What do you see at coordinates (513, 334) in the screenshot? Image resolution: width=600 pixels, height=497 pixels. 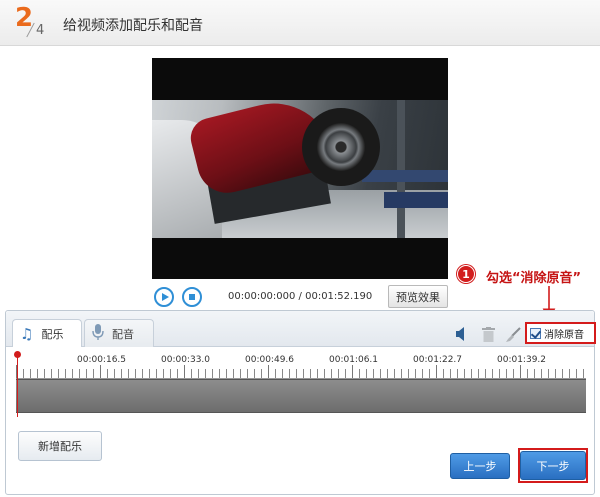 I see `brush-icon` at bounding box center [513, 334].